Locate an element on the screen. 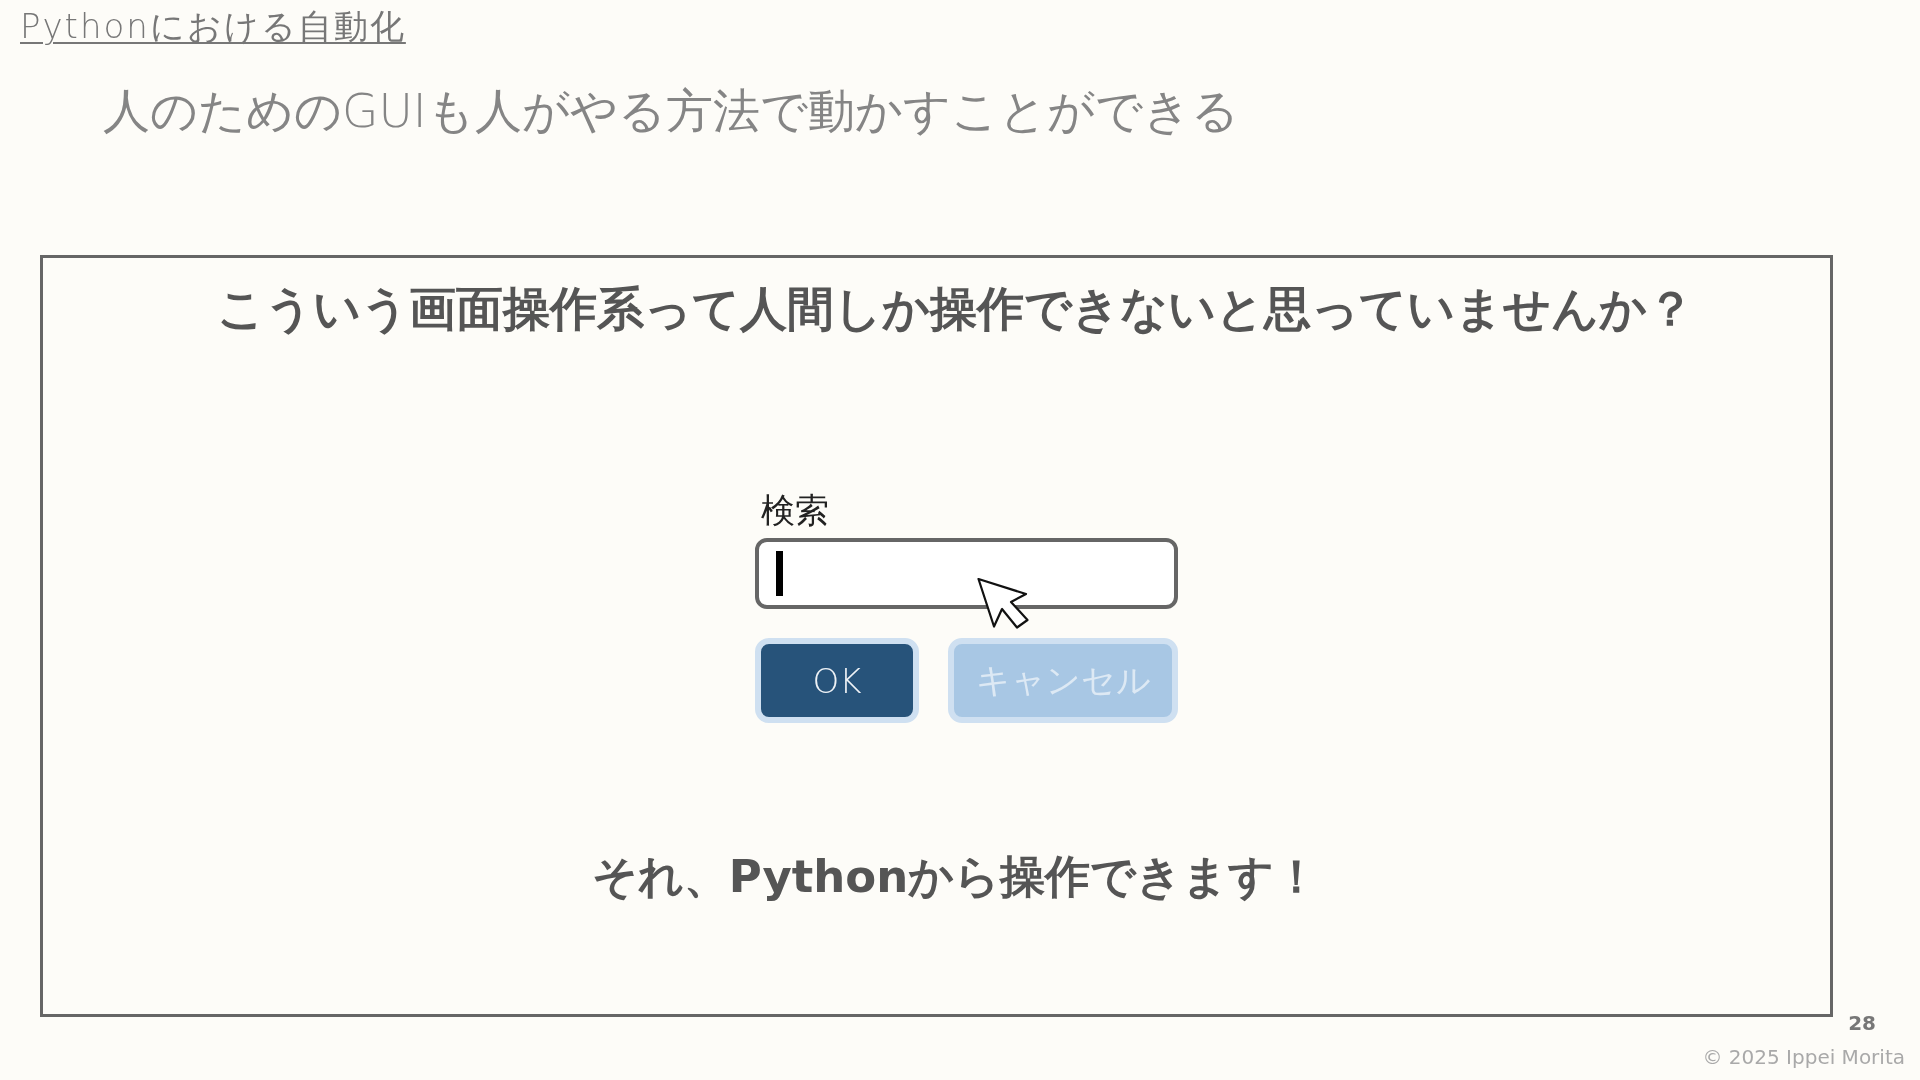 This screenshot has height=1080, width=1920. answer-heading: それ、Pythonから操作できます！ is located at coordinates (955, 877).